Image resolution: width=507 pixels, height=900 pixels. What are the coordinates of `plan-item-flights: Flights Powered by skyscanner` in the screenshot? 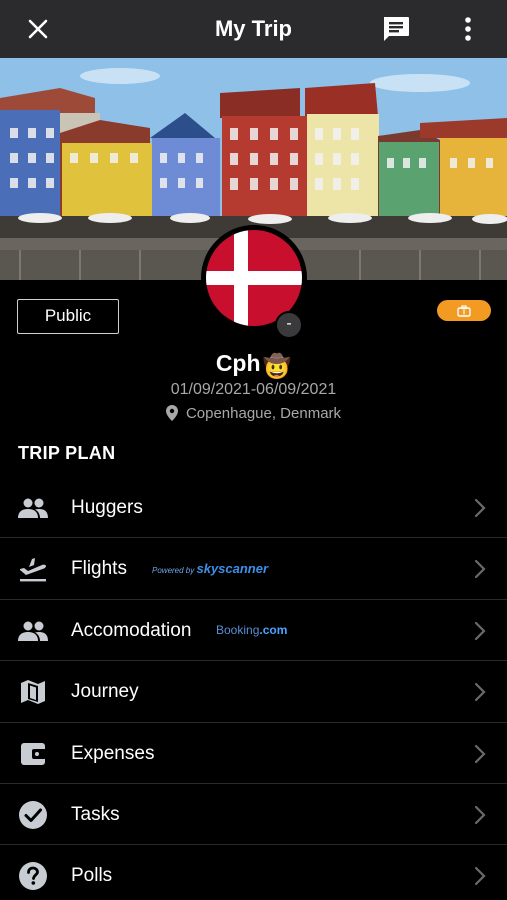 It's located at (253, 569).